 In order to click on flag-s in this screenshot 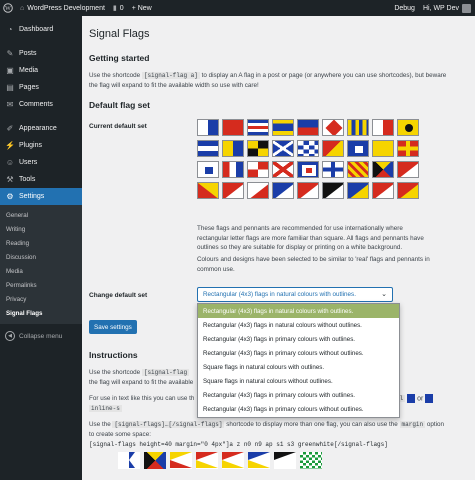, I will do `click(208, 169)`.